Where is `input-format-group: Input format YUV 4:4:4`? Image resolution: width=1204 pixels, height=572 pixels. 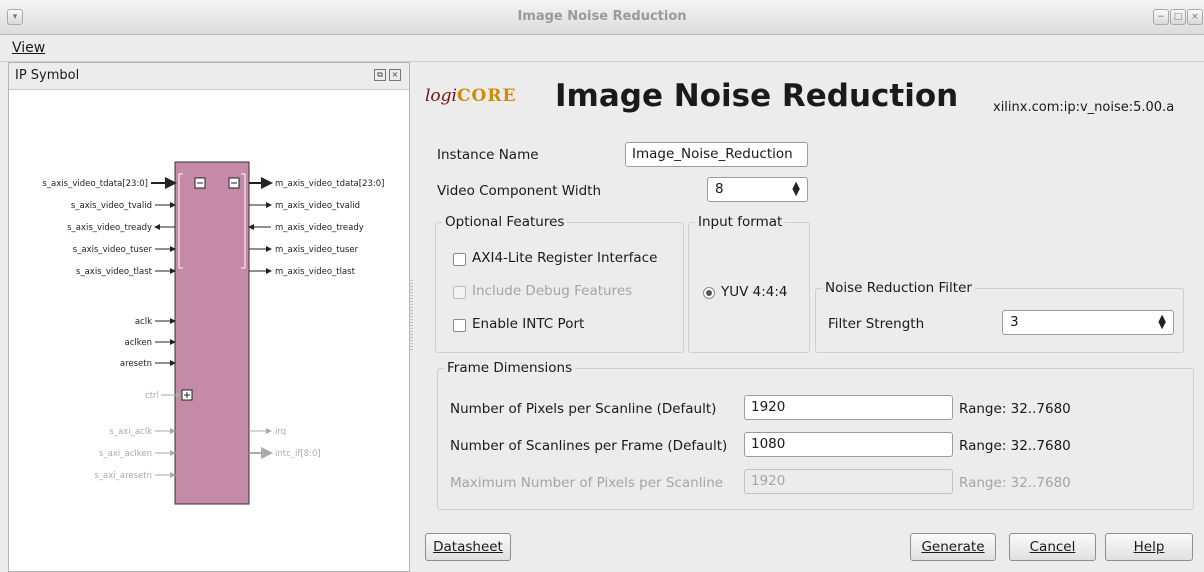
input-format-group: Input format YUV 4:4:4 is located at coordinates (749, 283).